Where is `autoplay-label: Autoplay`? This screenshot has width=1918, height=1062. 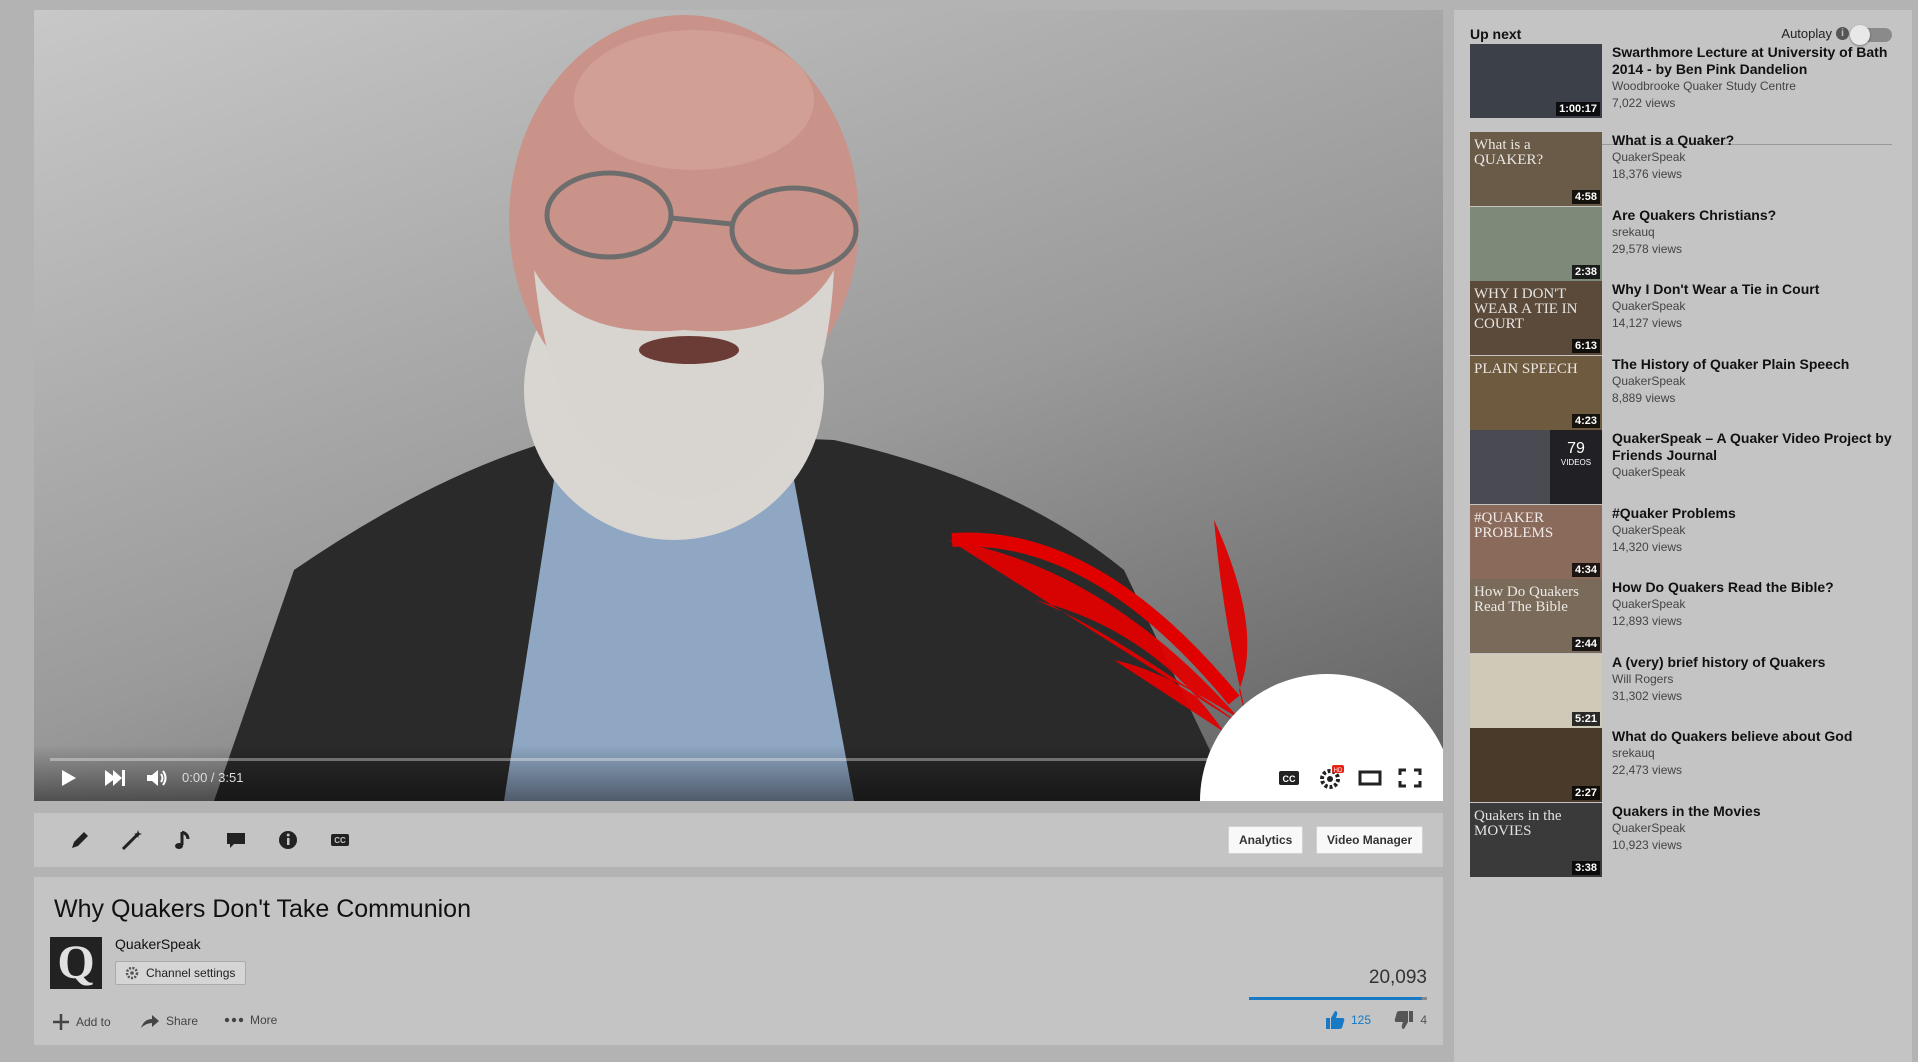 autoplay-label: Autoplay is located at coordinates (1806, 33).